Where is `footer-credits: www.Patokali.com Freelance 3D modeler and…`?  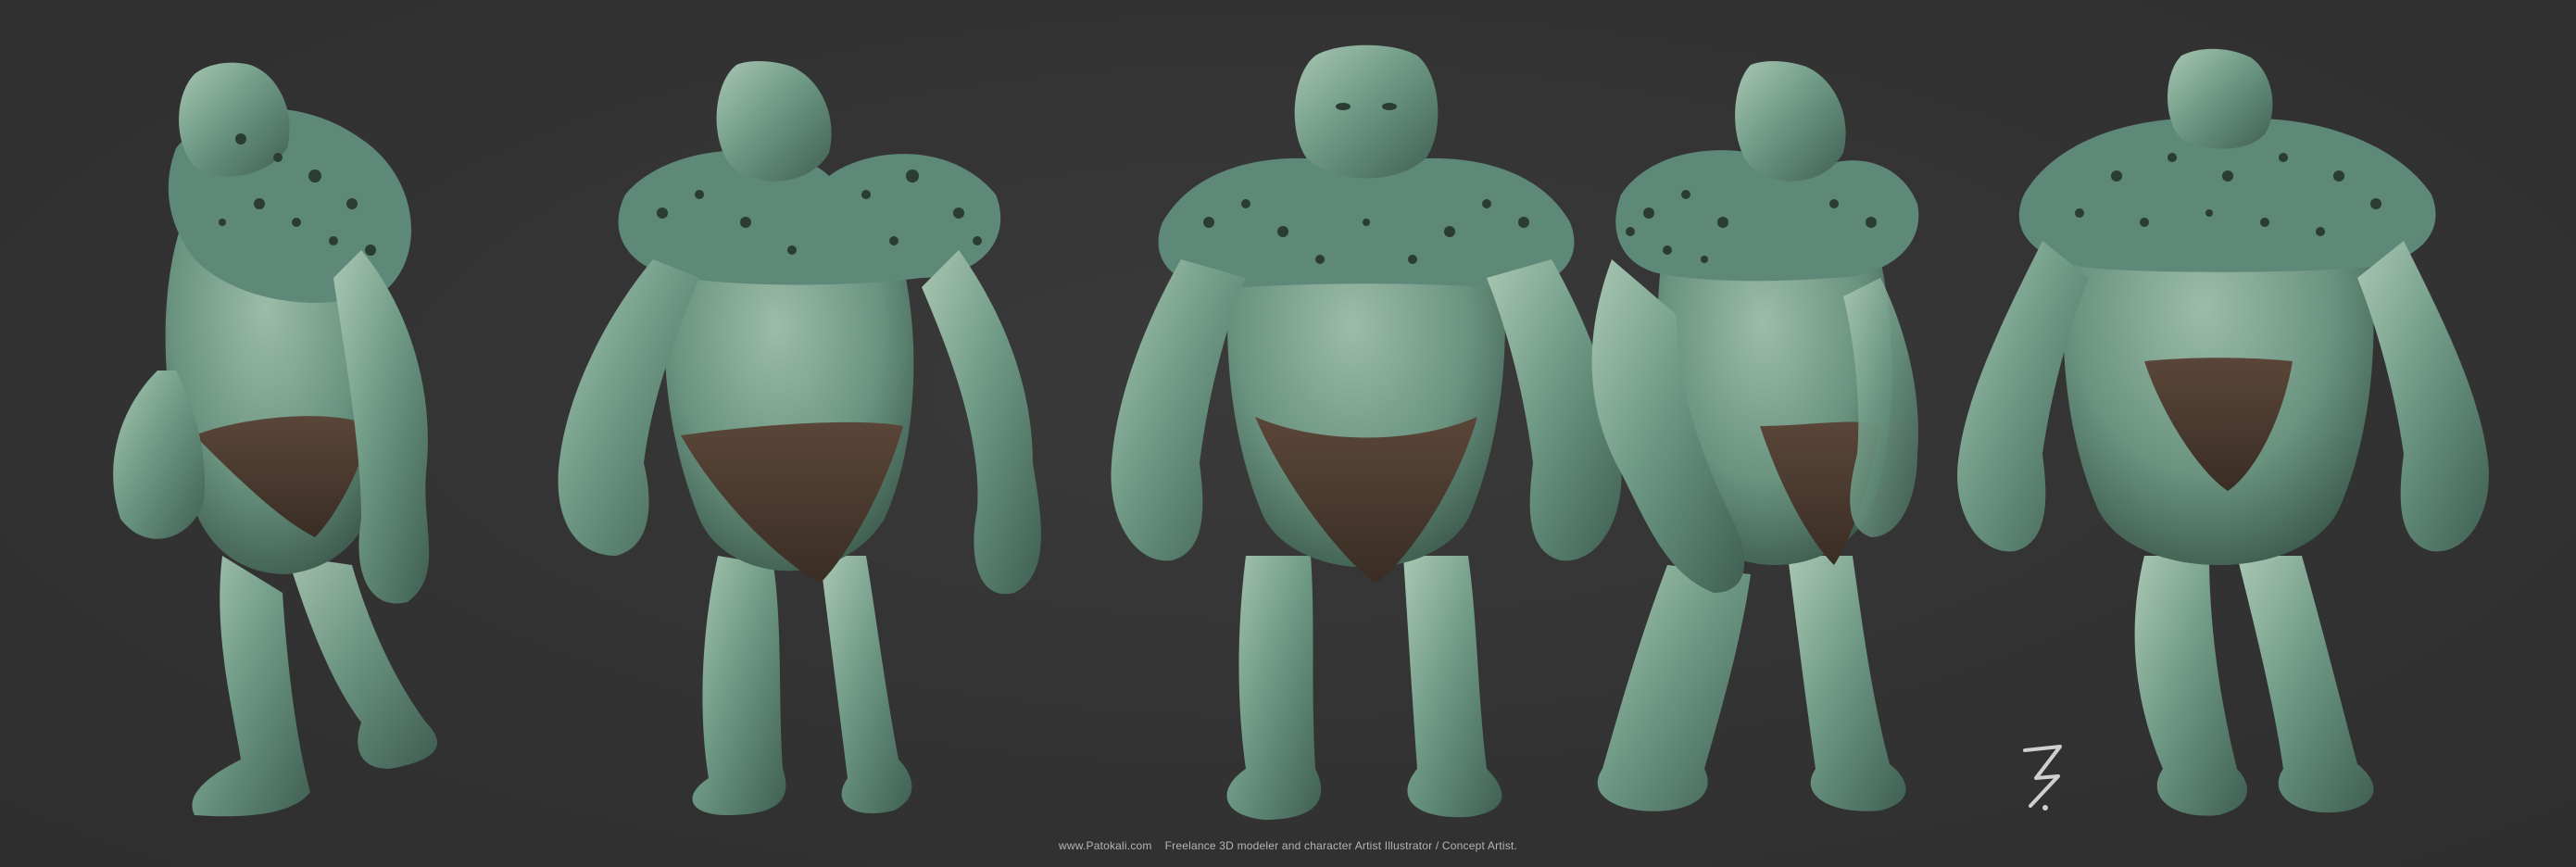 footer-credits: www.Patokali.com Freelance 3D modeler and… is located at coordinates (1288, 846).